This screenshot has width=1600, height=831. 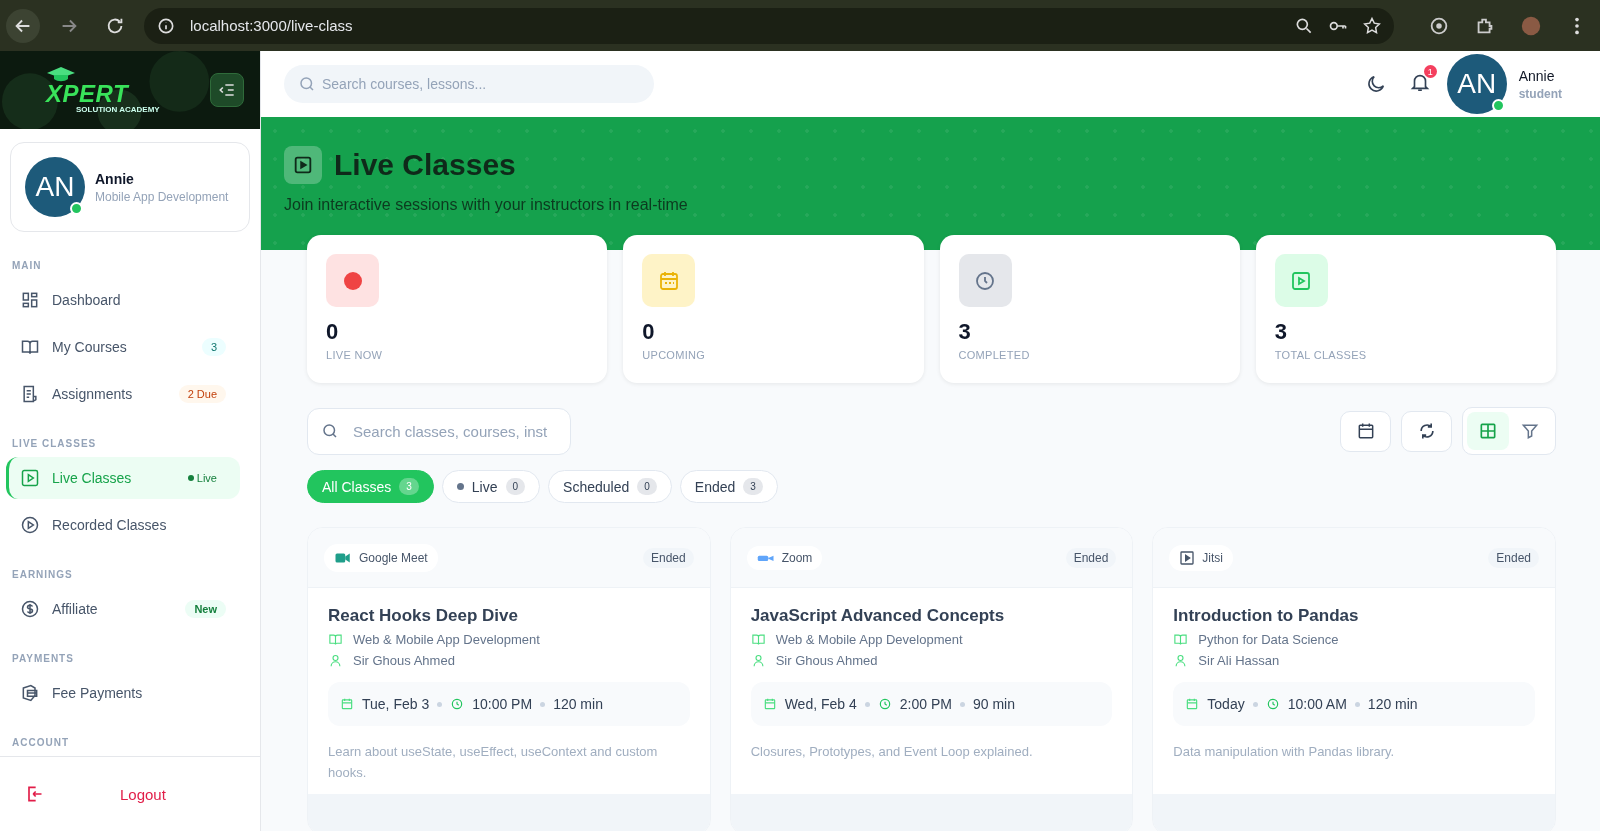 What do you see at coordinates (271, 25) in the screenshot?
I see `url-text: localhost:3000/live-class` at bounding box center [271, 25].